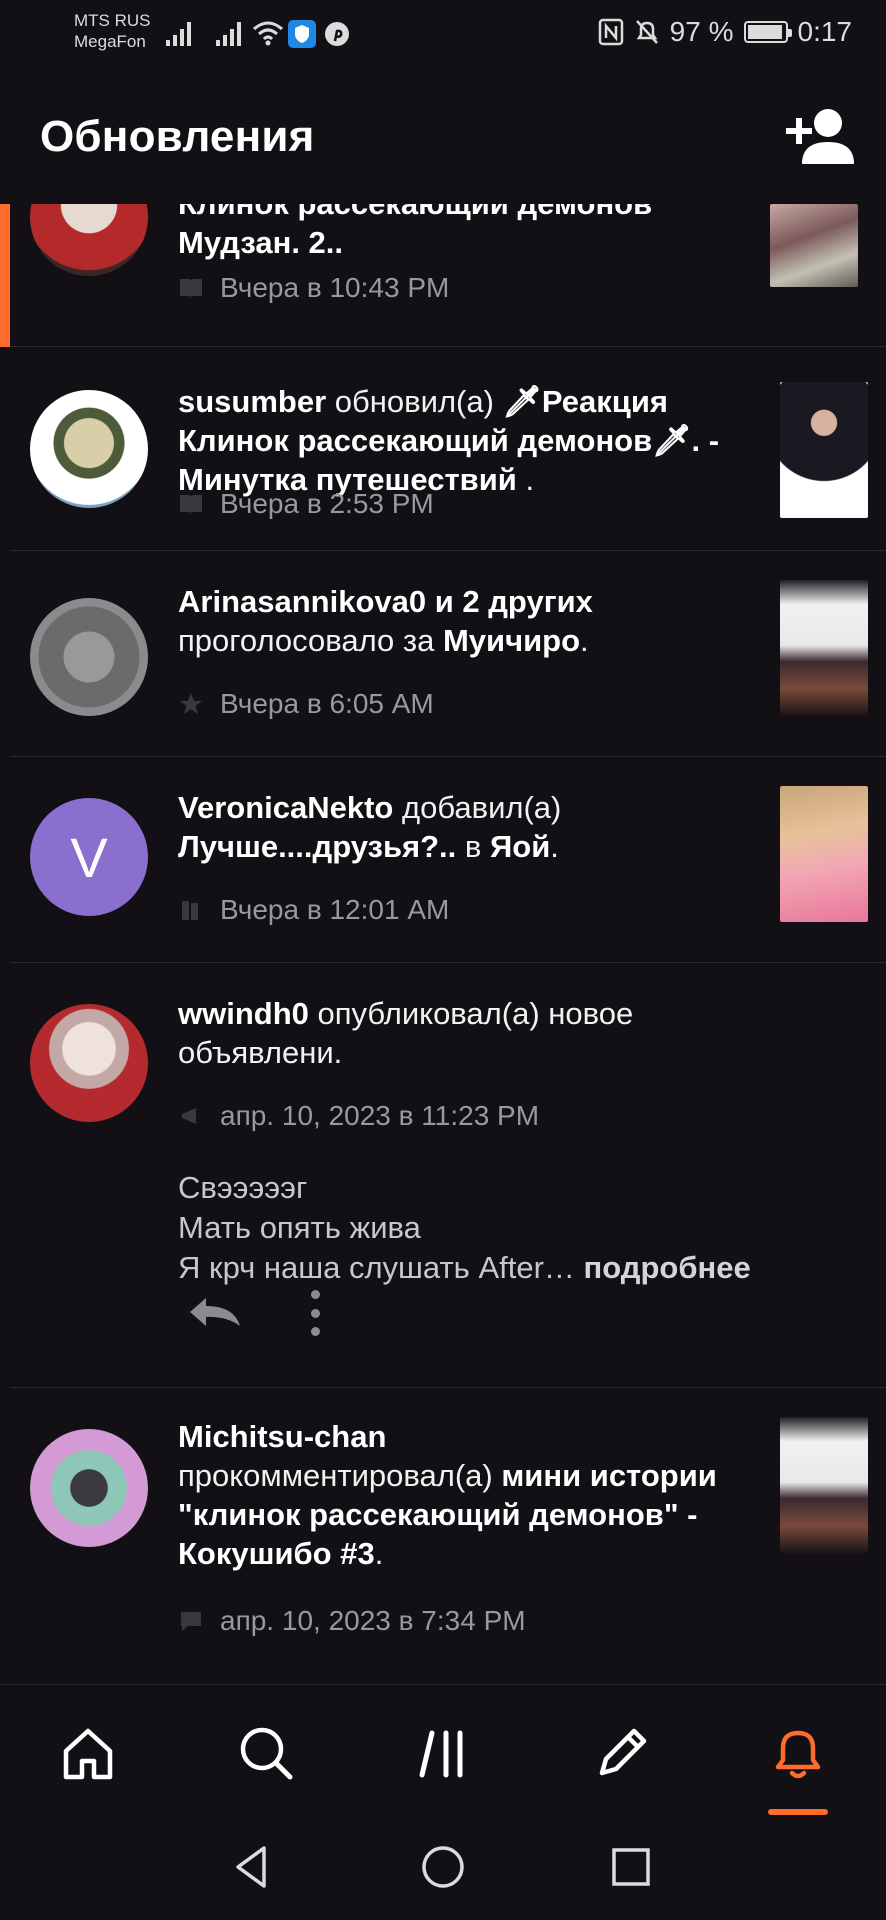  What do you see at coordinates (177, 136) in the screenshot?
I see `page-title: Обновления` at bounding box center [177, 136].